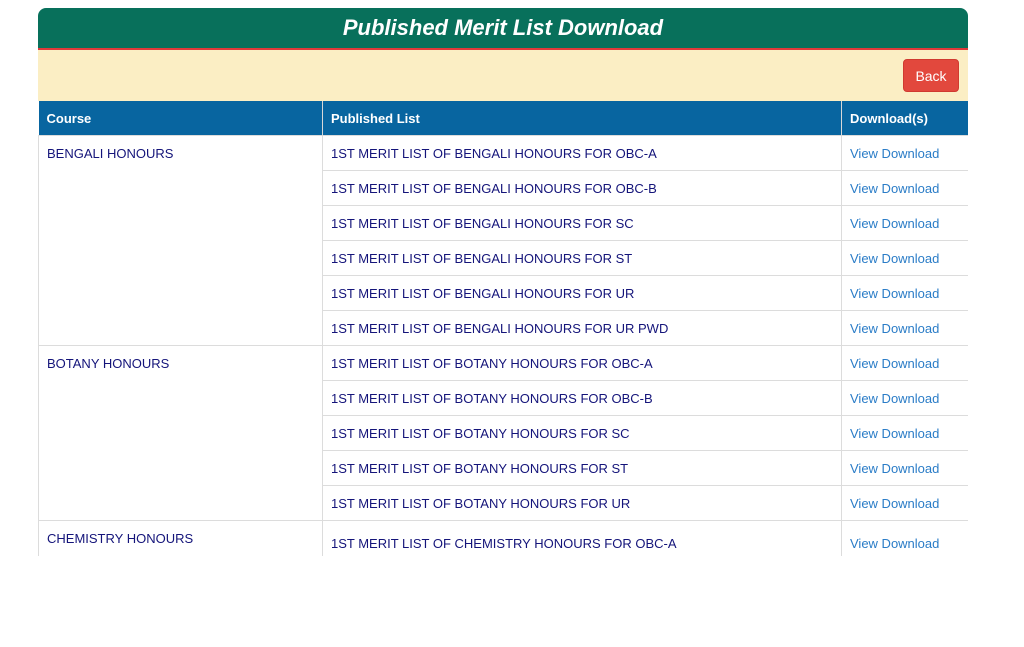 The image size is (1024, 647). What do you see at coordinates (904, 118) in the screenshot?
I see `column-header-downloads: Download(s)` at bounding box center [904, 118].